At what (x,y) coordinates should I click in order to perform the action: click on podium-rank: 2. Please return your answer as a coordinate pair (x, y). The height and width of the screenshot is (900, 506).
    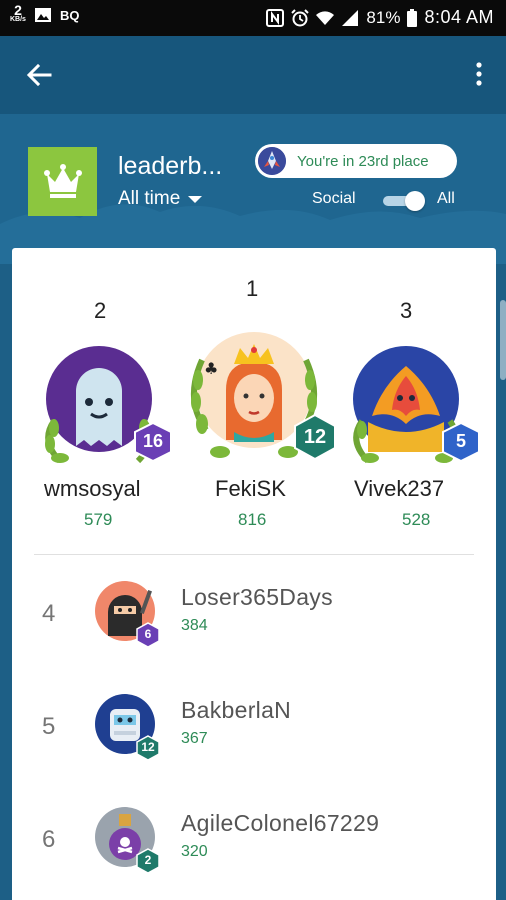
    Looking at the image, I should click on (100, 310).